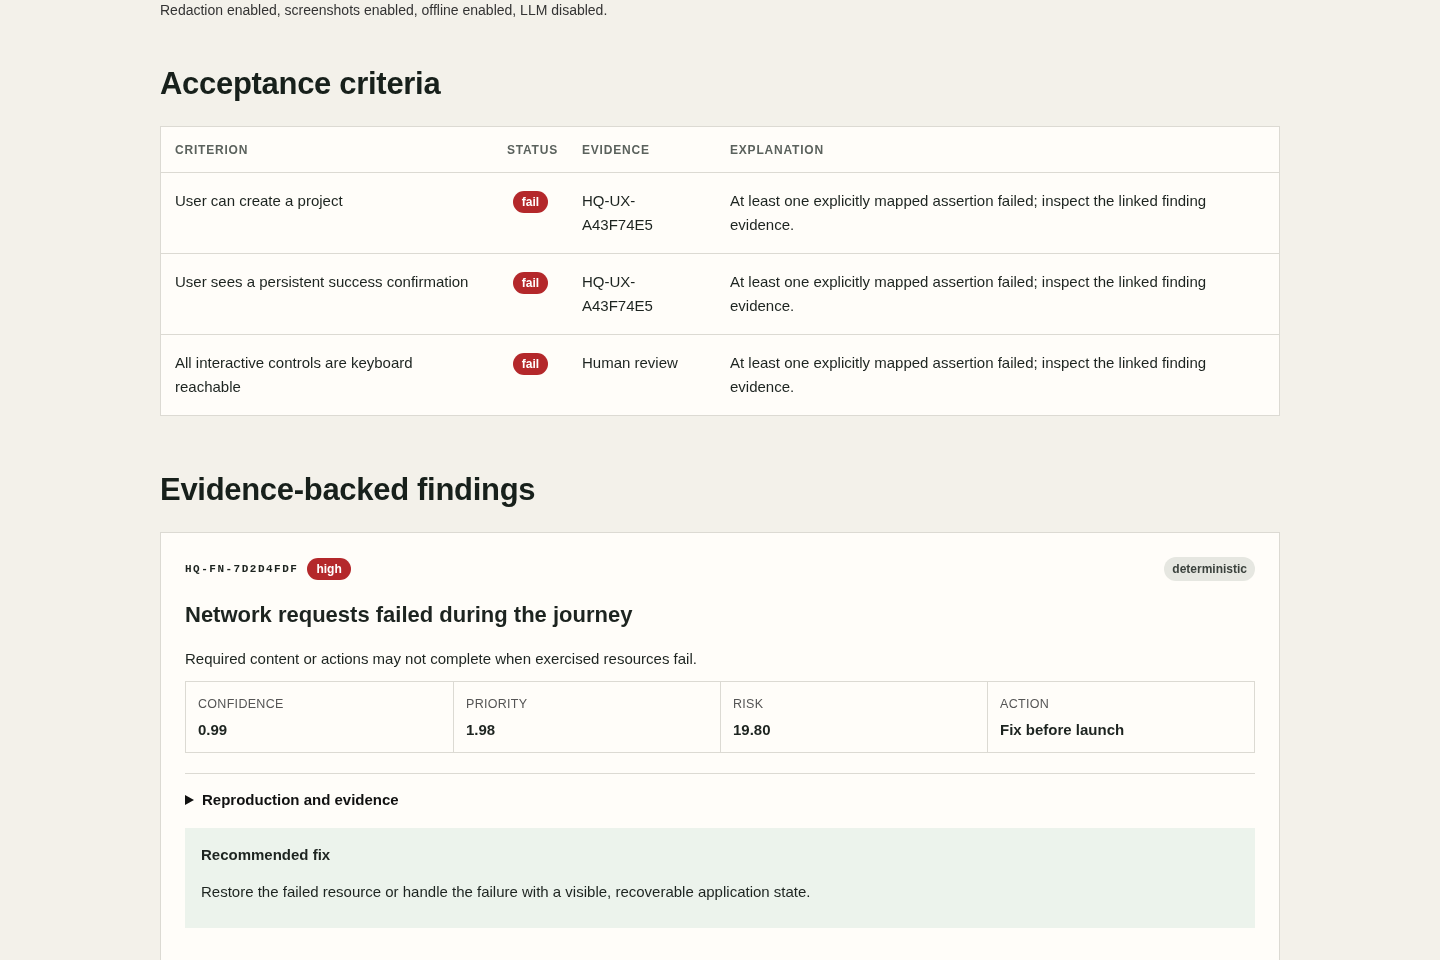  What do you see at coordinates (294, 375) in the screenshot?
I see `table-cell-text: All interactive controls are keyboard reachable` at bounding box center [294, 375].